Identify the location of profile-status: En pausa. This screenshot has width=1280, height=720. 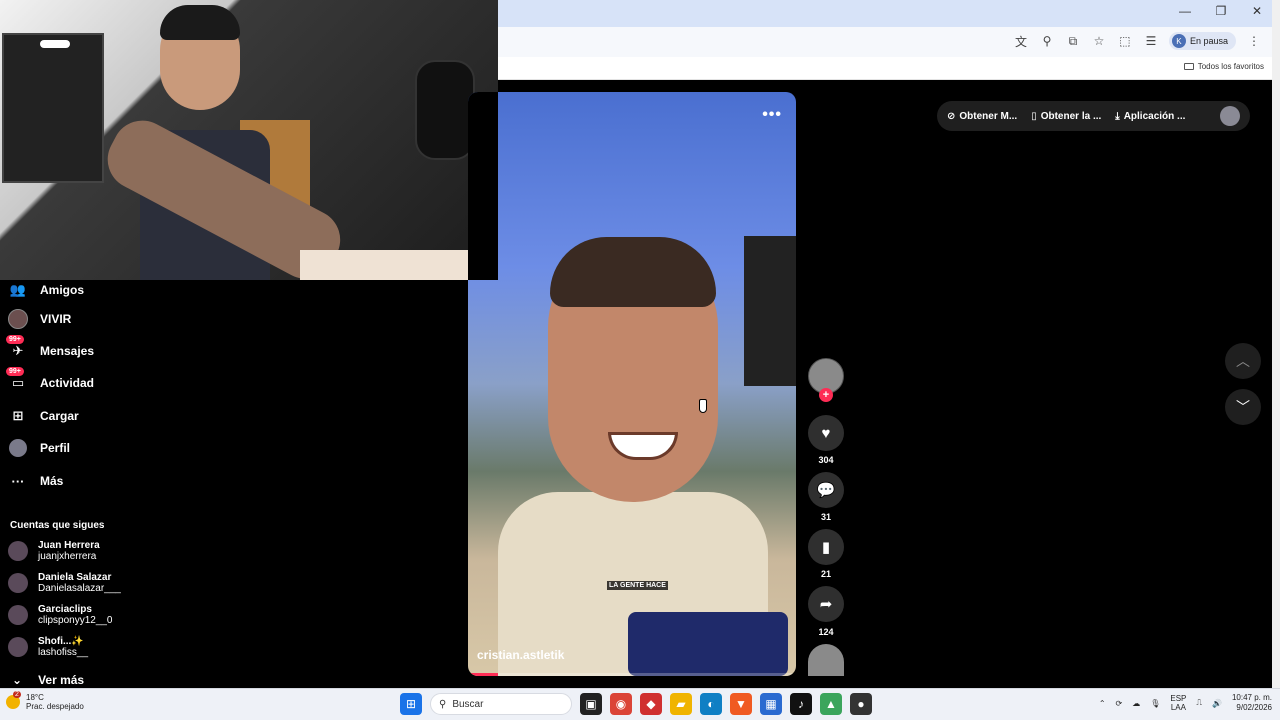
(1208, 41).